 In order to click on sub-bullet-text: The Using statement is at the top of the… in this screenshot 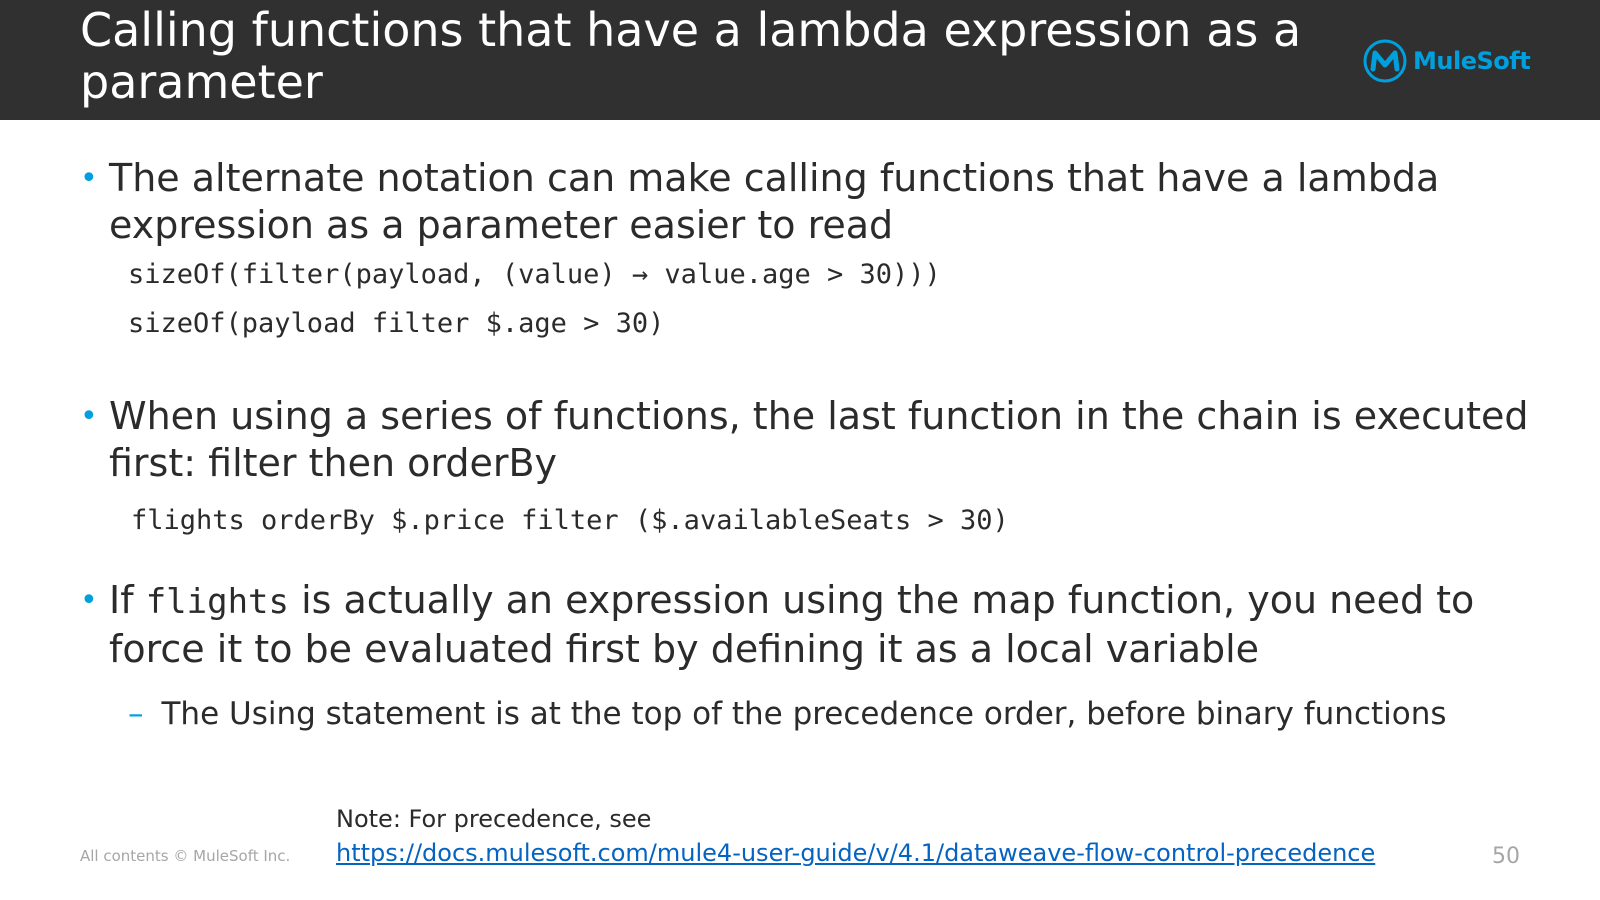, I will do `click(804, 714)`.